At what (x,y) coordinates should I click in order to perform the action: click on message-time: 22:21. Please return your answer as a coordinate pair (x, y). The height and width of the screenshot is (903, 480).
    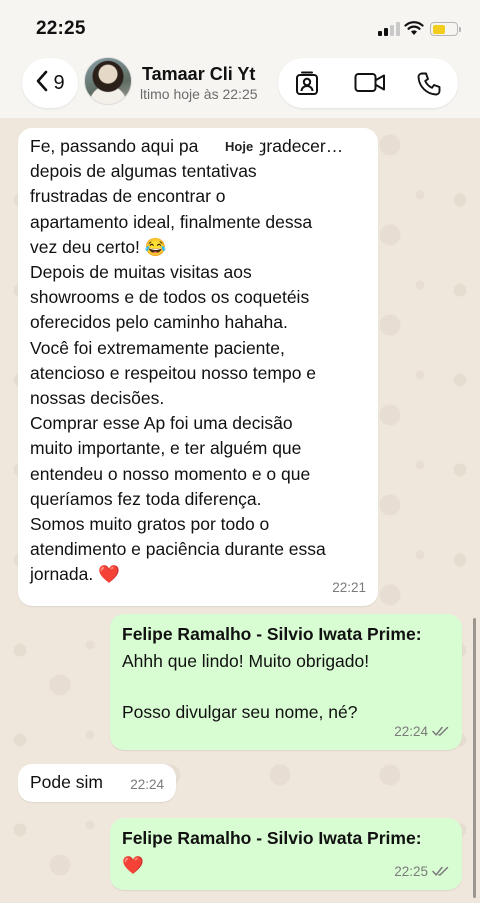
    Looking at the image, I should click on (349, 587).